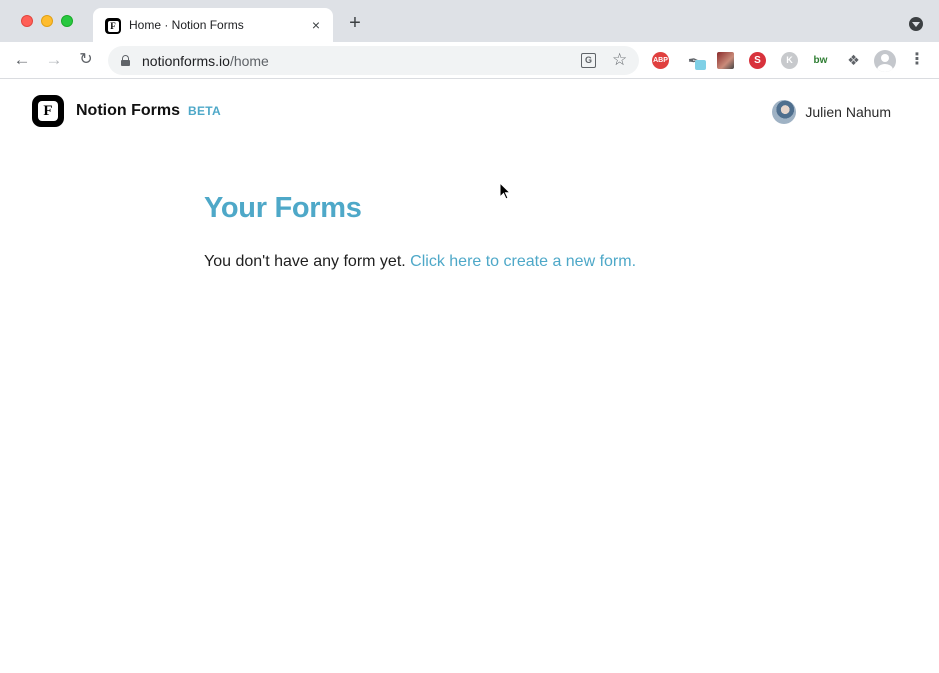 This screenshot has height=673, width=939. I want to click on browser-titlebar: F Home · Notion Forms × +, so click(469, 21).